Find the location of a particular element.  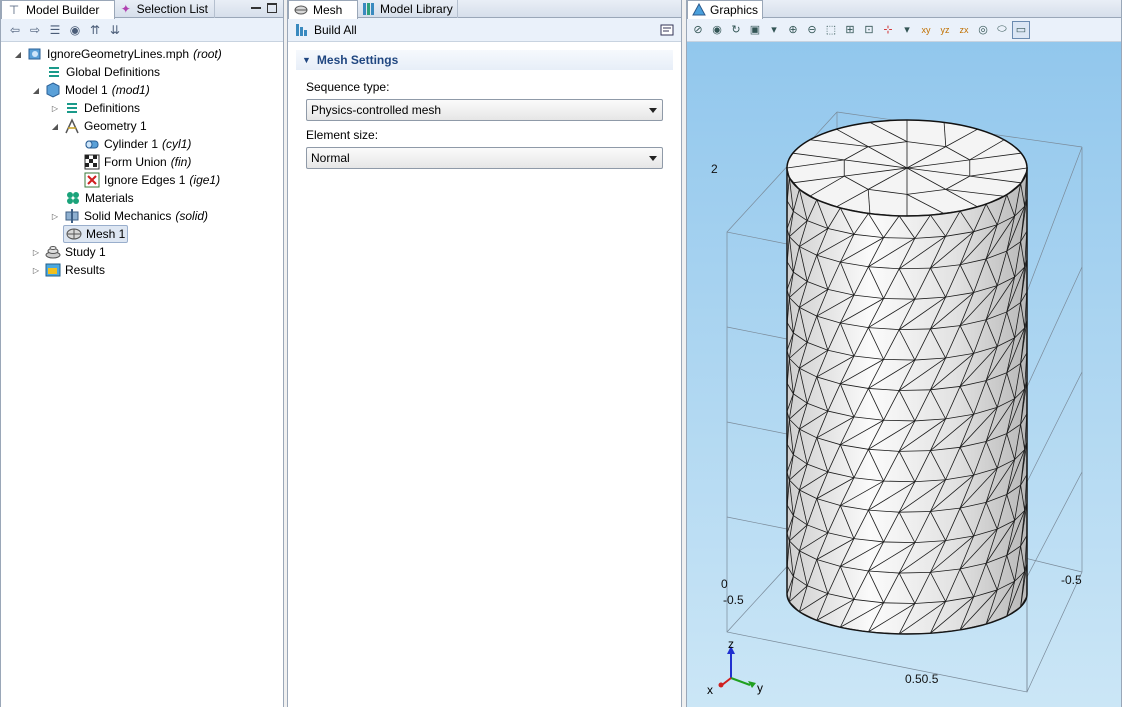

tree-node-root: ◢ IgnoreGeometryLines.mph (root) is located at coordinates (117, 54).